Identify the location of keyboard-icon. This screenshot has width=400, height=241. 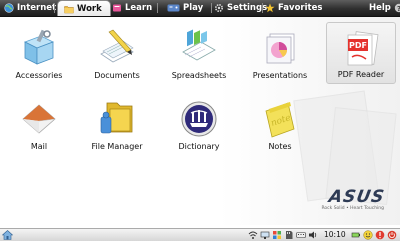
(301, 235).